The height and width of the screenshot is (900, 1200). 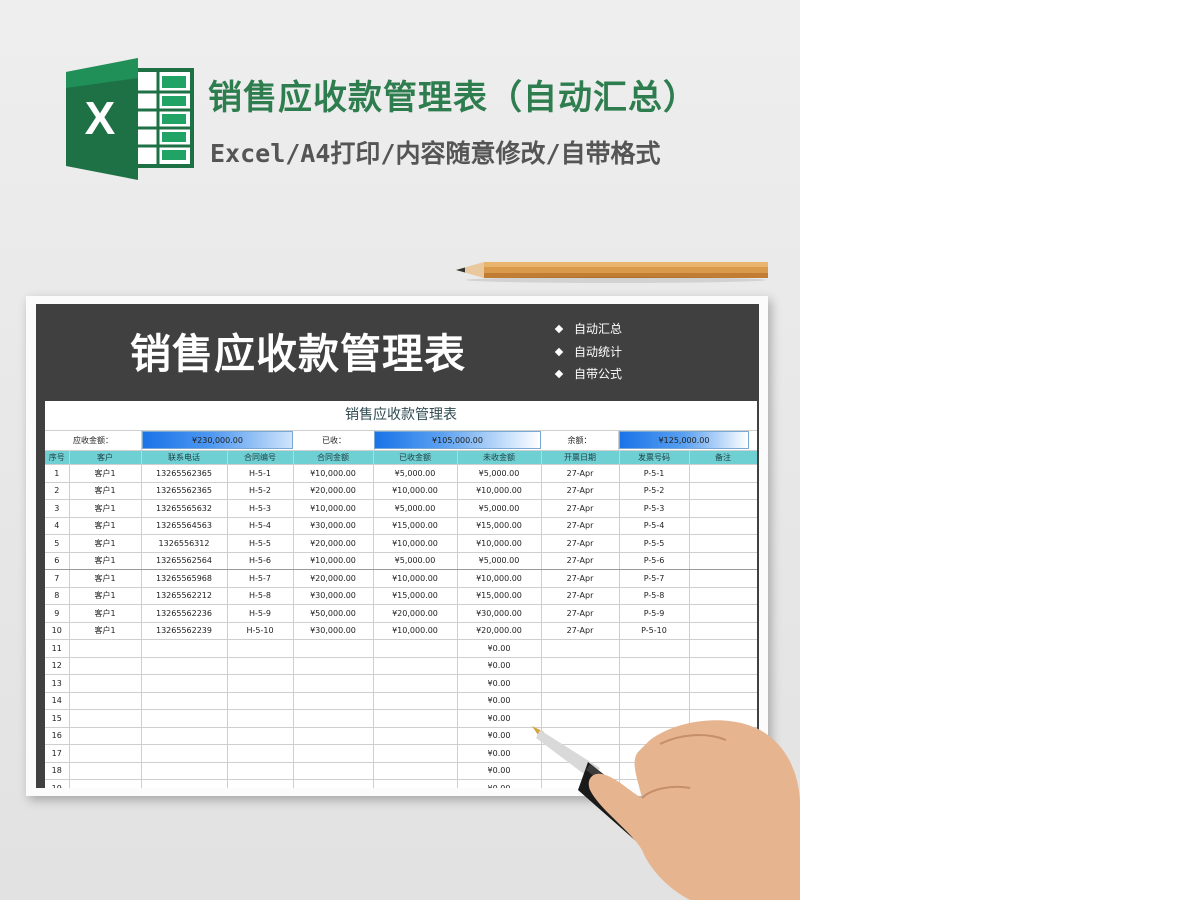 I want to click on table-cell: P-5-5, so click(x=654, y=543).